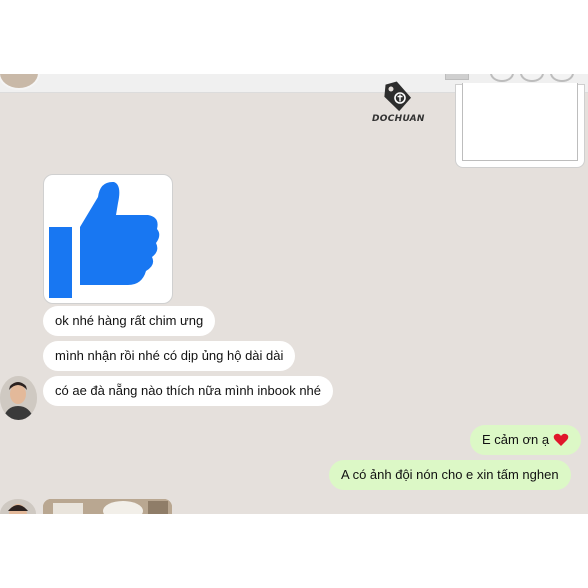 The image size is (588, 588). I want to click on sticker-message, so click(108, 239).